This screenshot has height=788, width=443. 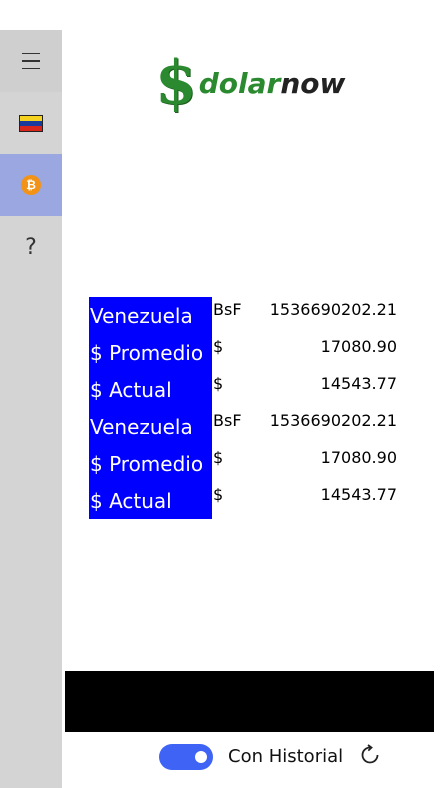 What do you see at coordinates (31, 409) in the screenshot?
I see `sidebar: ₿ ?` at bounding box center [31, 409].